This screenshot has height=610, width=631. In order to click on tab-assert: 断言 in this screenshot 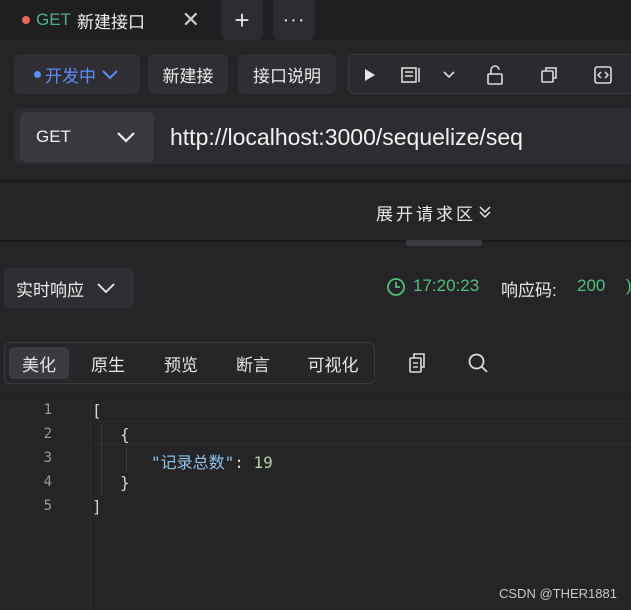, I will do `click(253, 363)`.